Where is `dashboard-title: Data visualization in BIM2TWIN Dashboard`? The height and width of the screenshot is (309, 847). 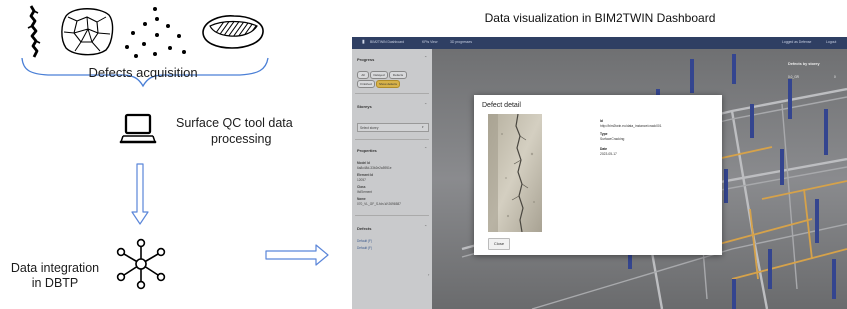 dashboard-title: Data visualization in BIM2TWIN Dashboard is located at coordinates (600, 18).